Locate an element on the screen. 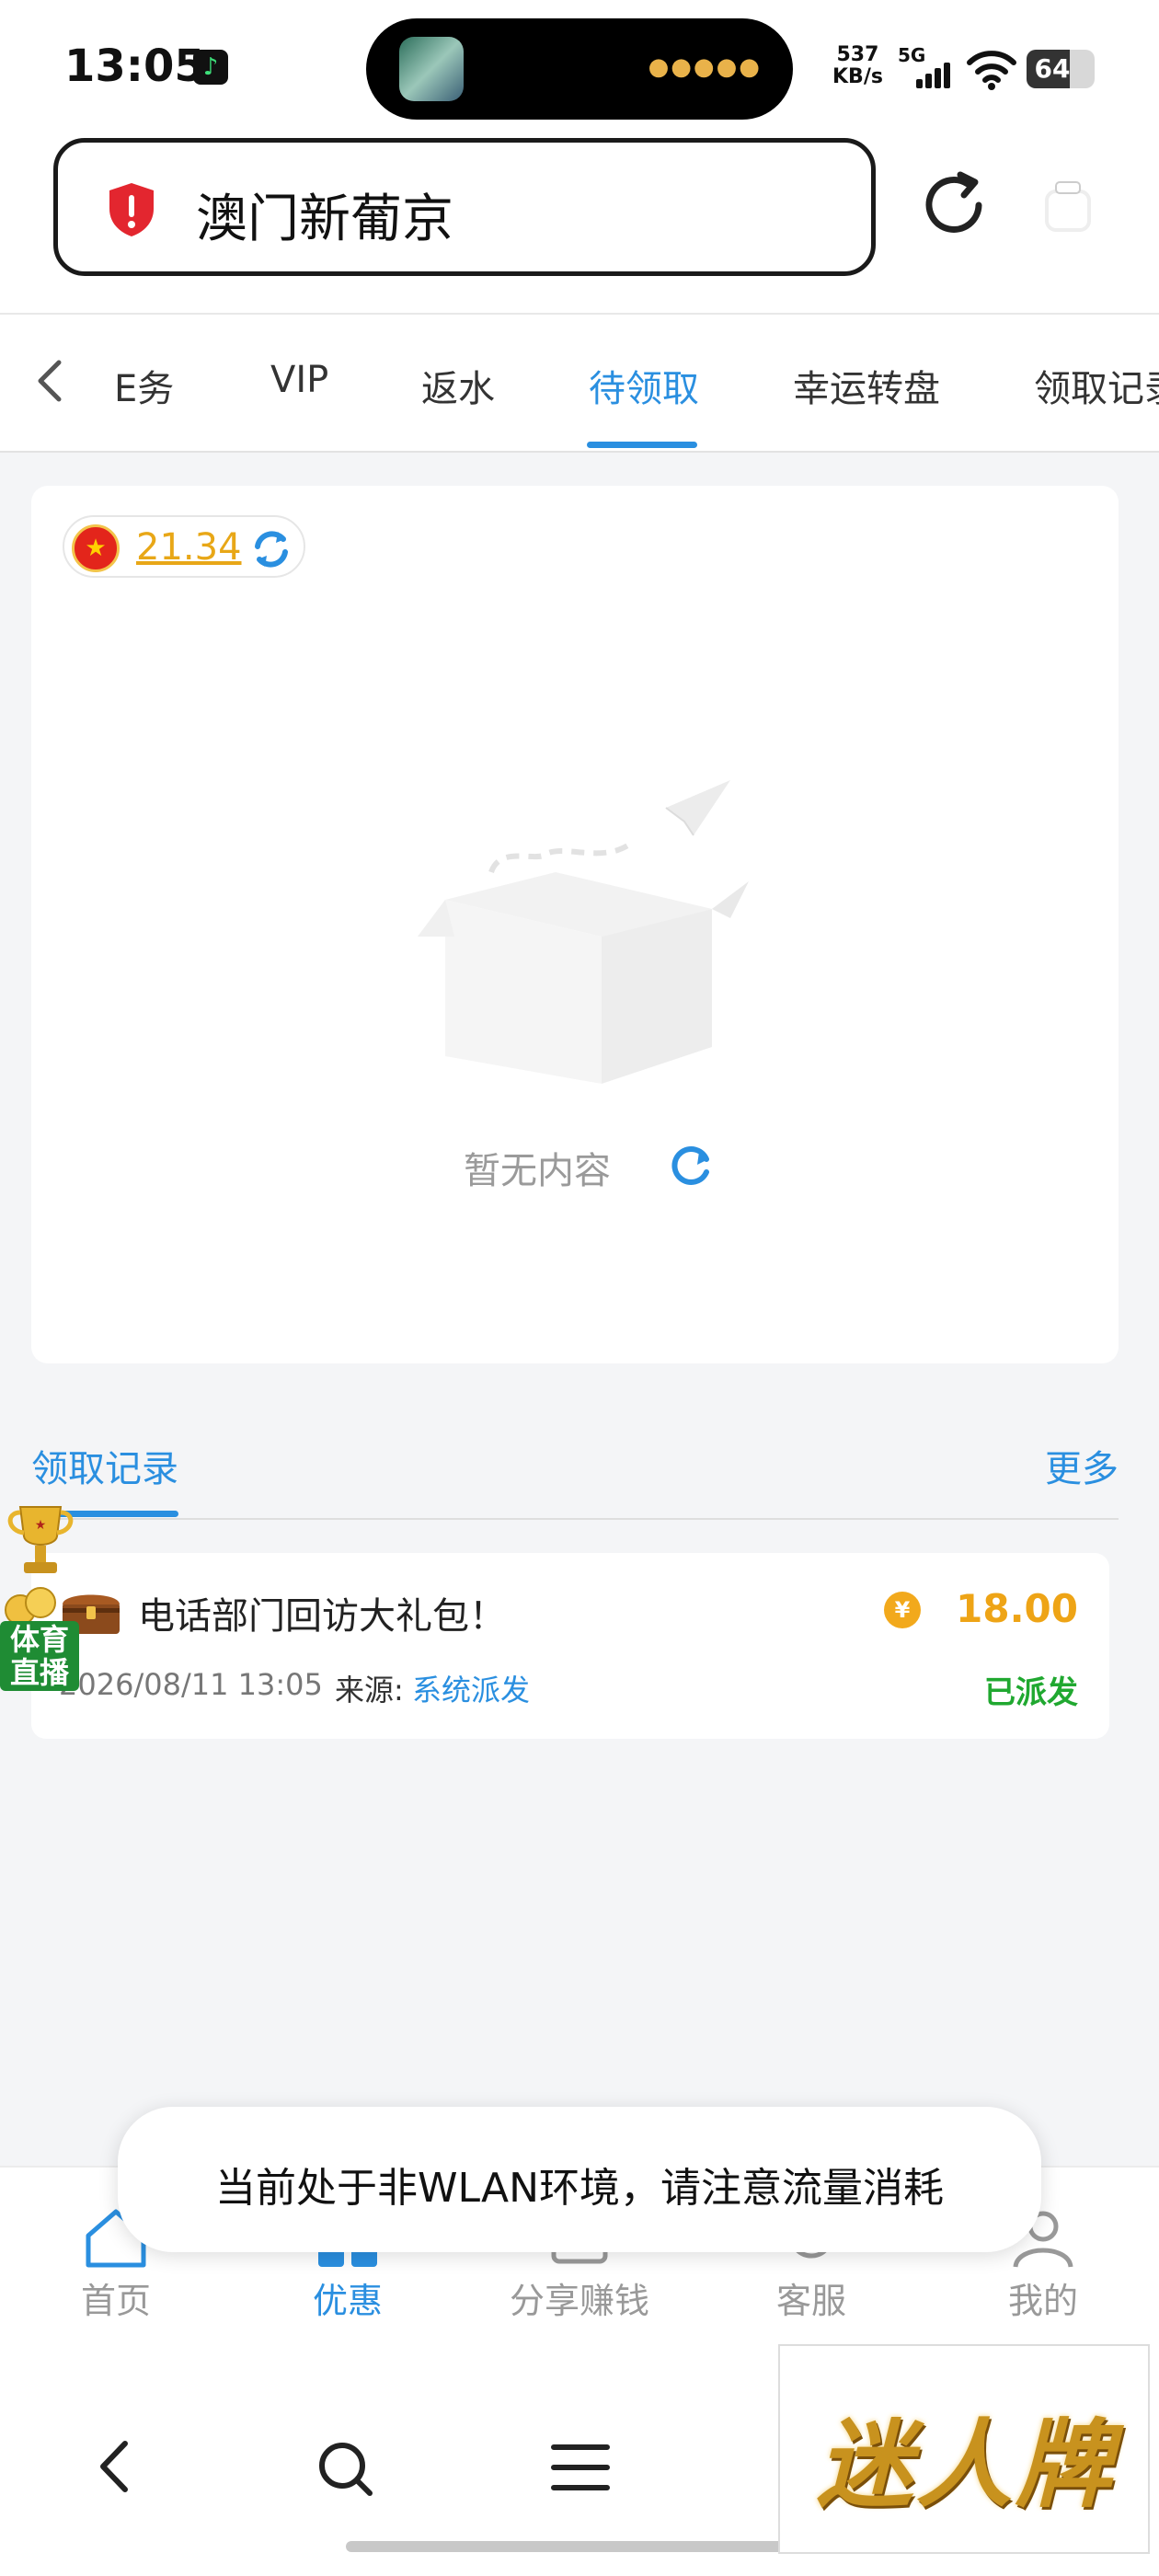 This screenshot has width=1159, height=2576. dynamic-island: ●●●●● is located at coordinates (579, 69).